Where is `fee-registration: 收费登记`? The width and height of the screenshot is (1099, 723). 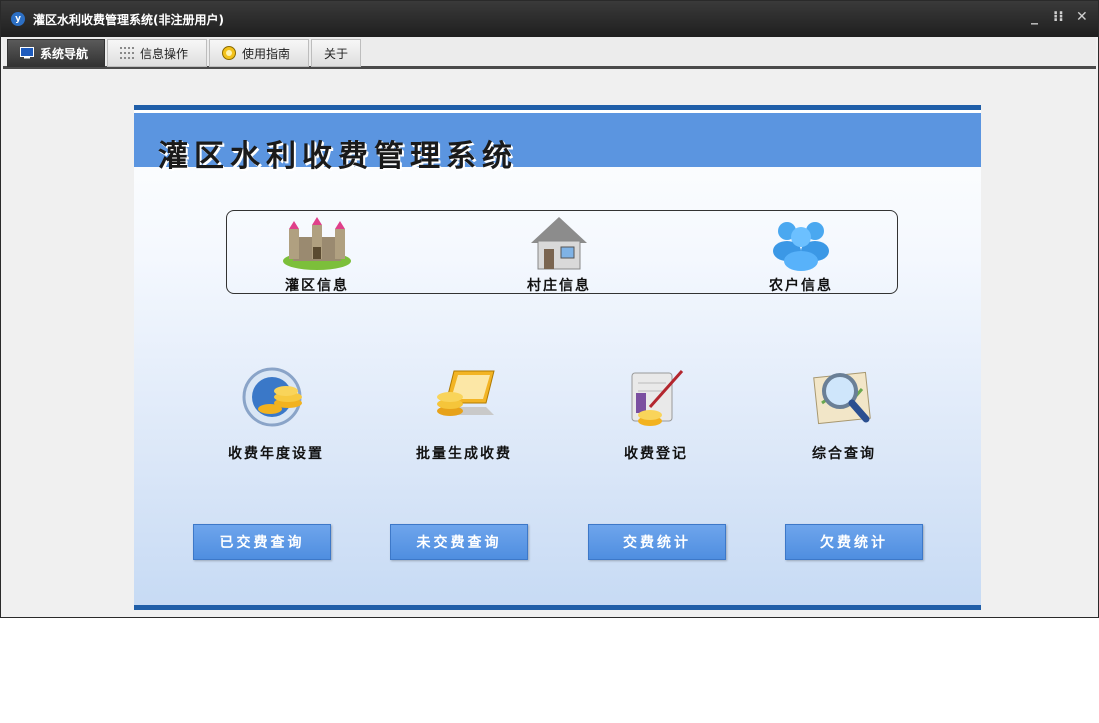 fee-registration: 收费登记 is located at coordinates (656, 413).